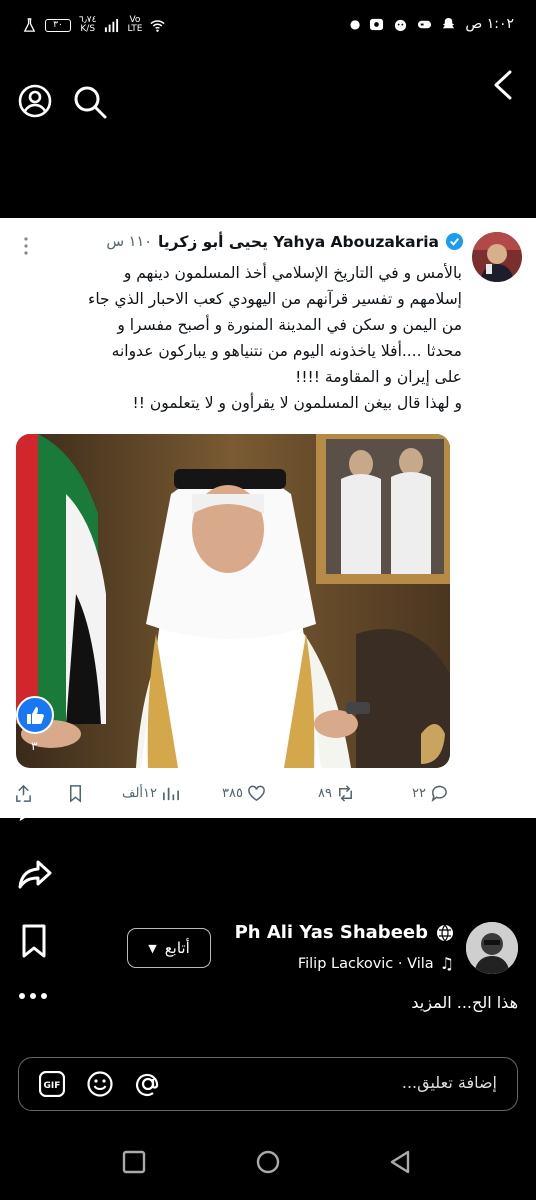 This screenshot has width=536, height=1200. I want to click on like-action: ٣٨٥, so click(244, 793).